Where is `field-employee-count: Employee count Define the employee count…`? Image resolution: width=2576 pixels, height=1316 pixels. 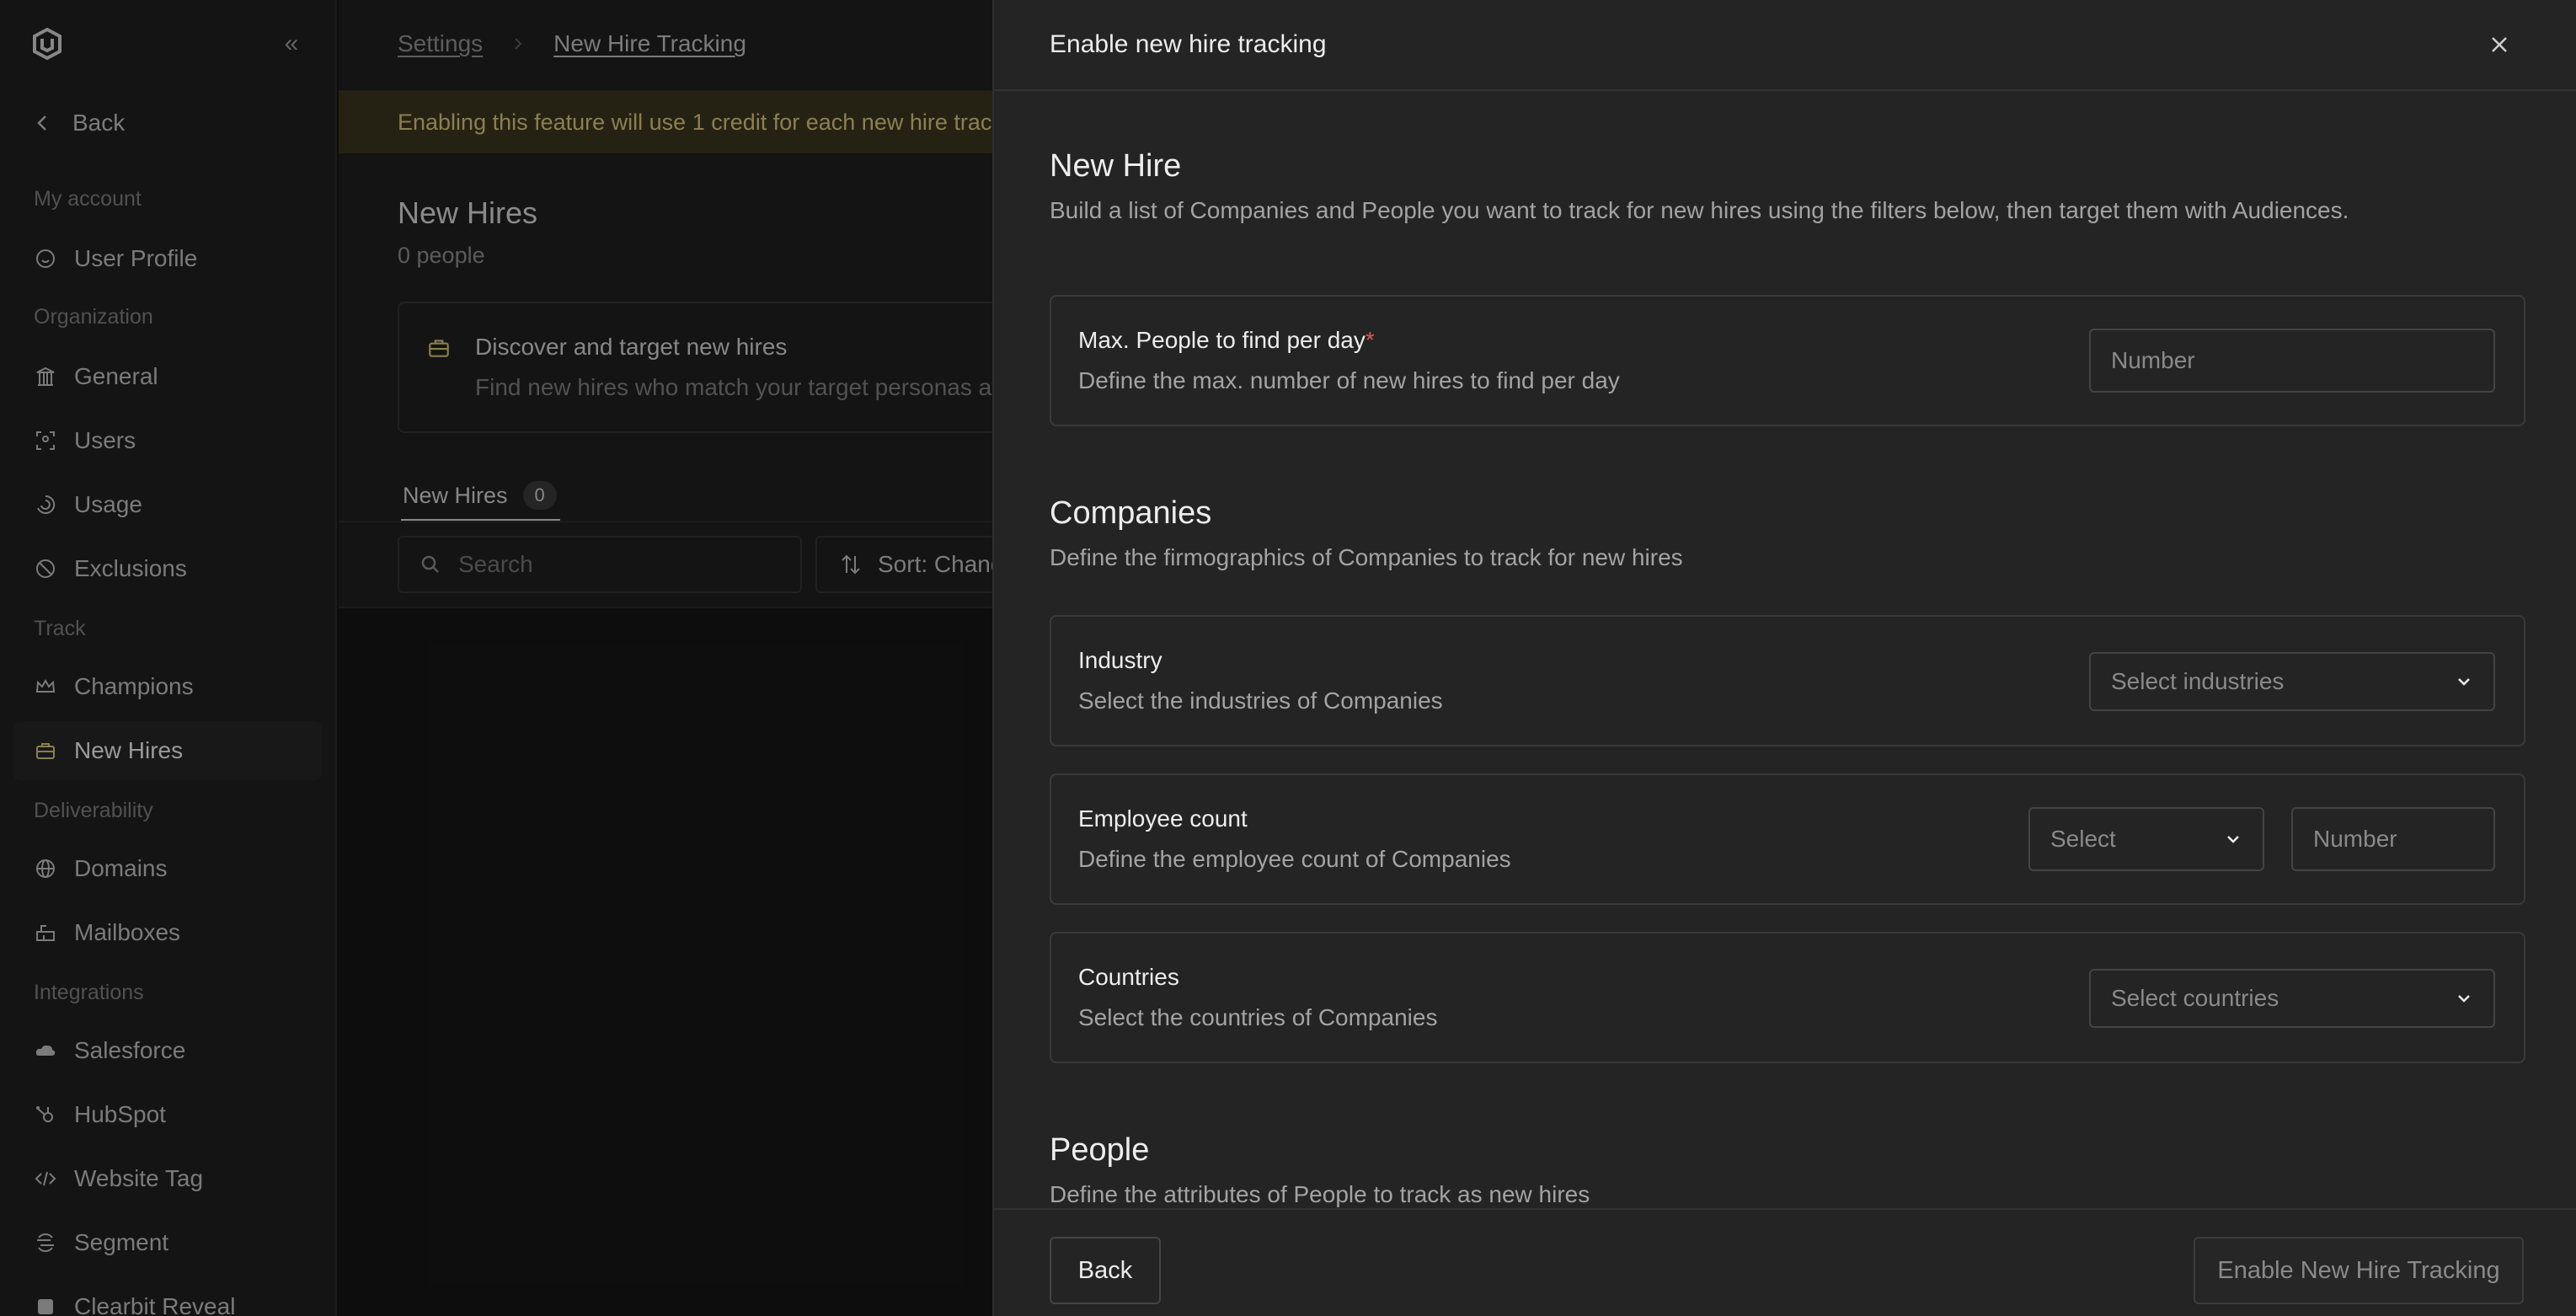 field-employee-count: Employee count Define the employee count… is located at coordinates (1787, 839).